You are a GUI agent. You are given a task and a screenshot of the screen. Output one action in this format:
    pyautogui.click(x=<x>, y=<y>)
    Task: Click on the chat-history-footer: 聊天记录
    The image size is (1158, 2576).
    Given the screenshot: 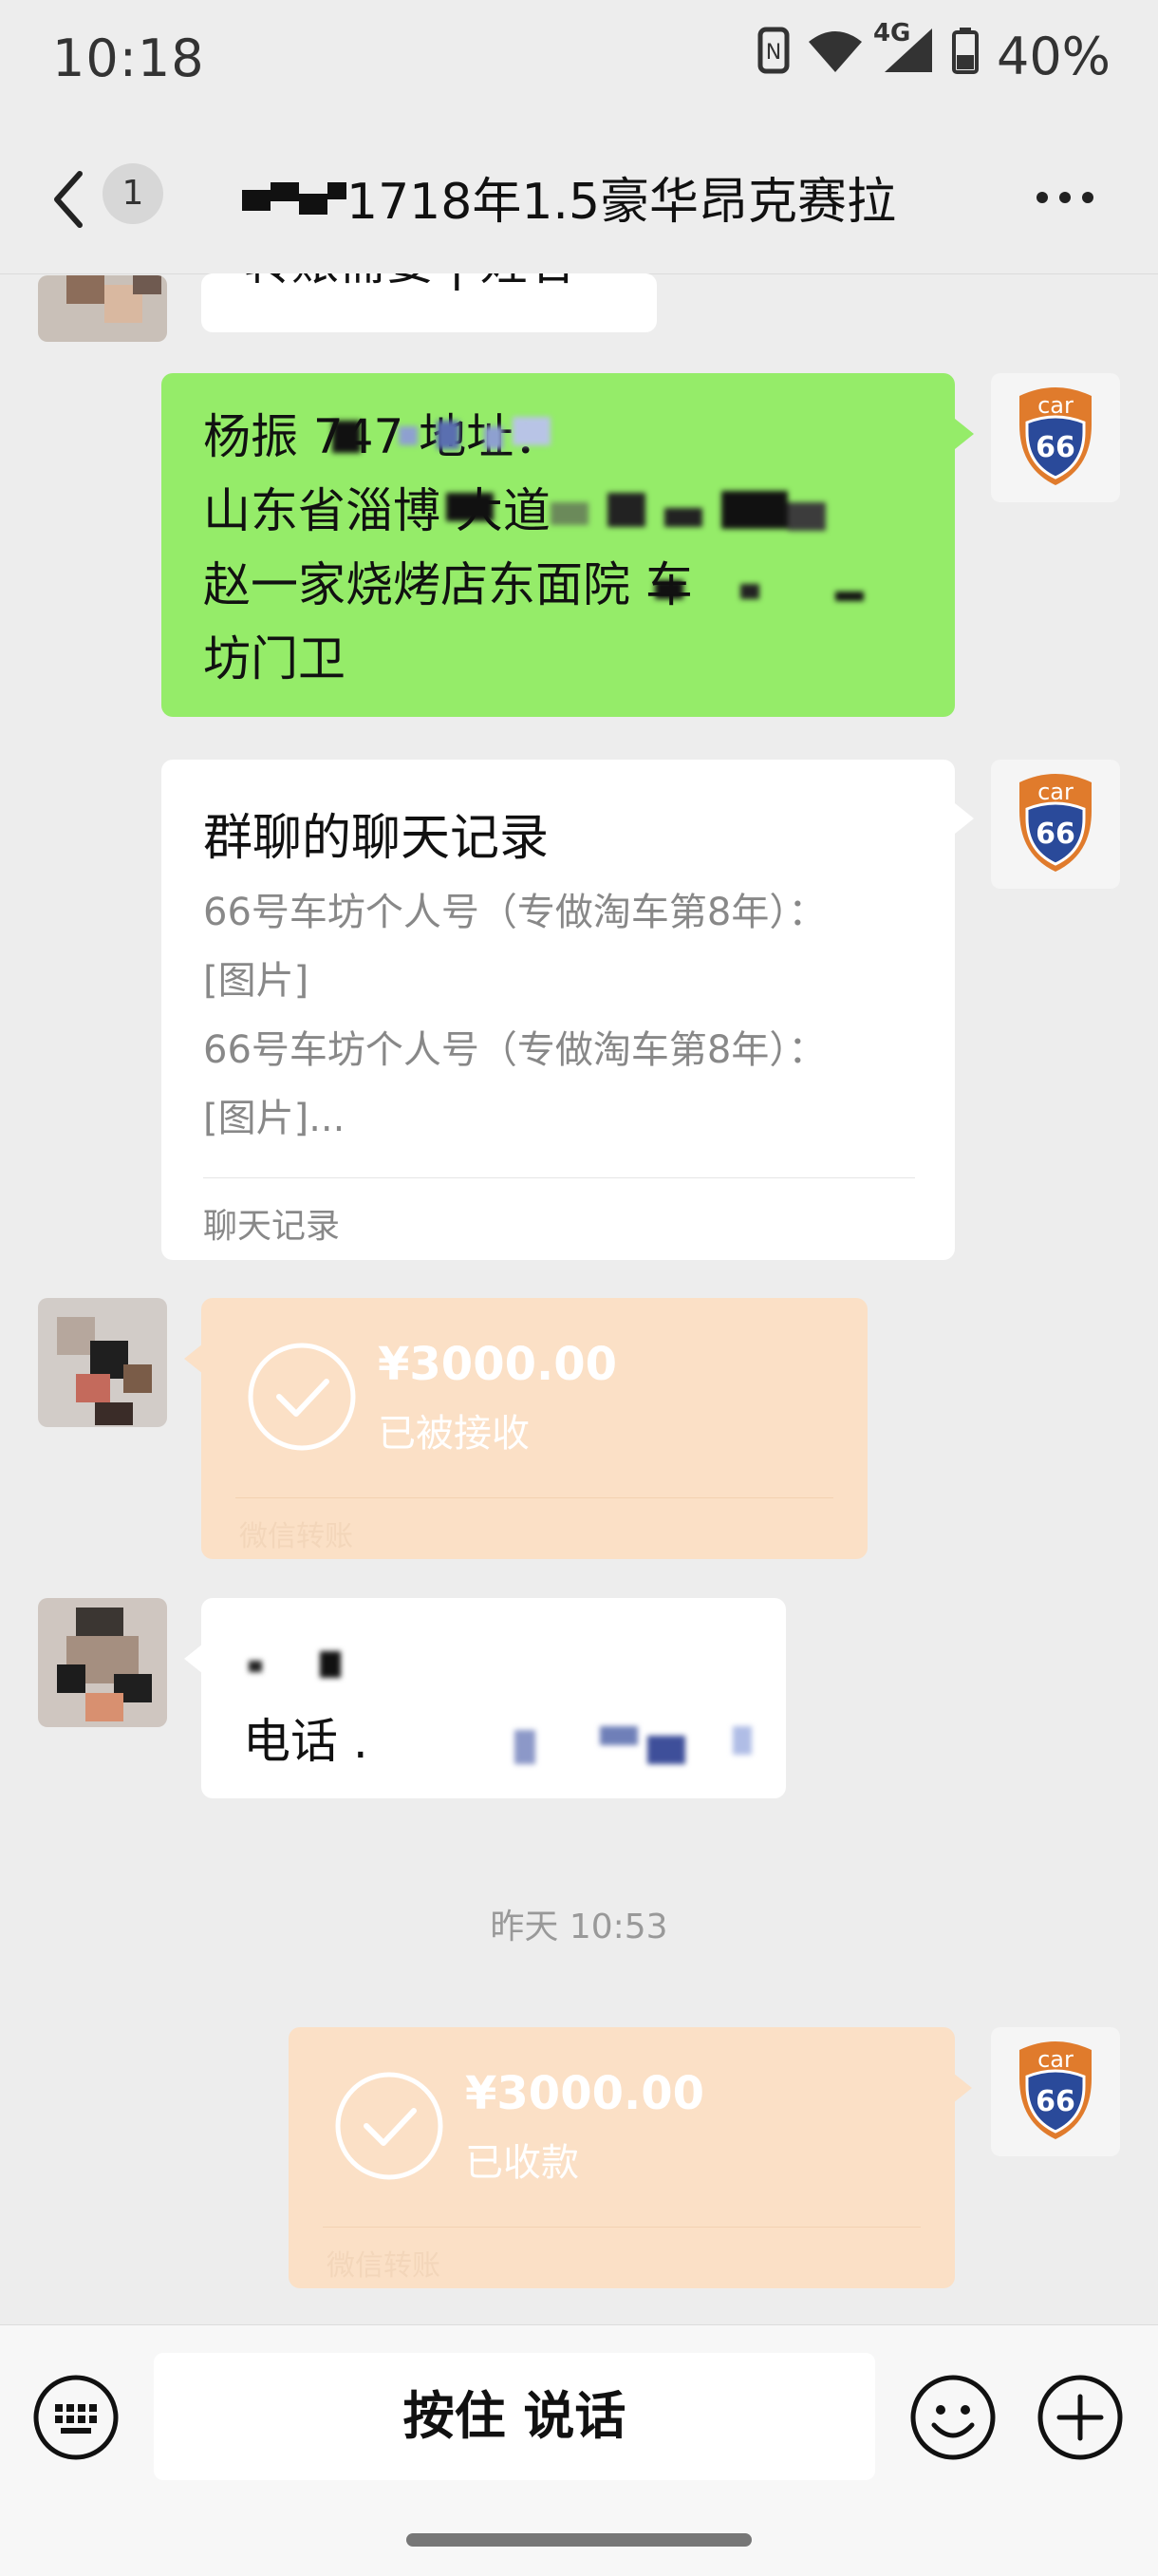 What is the action you would take?
    pyautogui.click(x=272, y=1226)
    